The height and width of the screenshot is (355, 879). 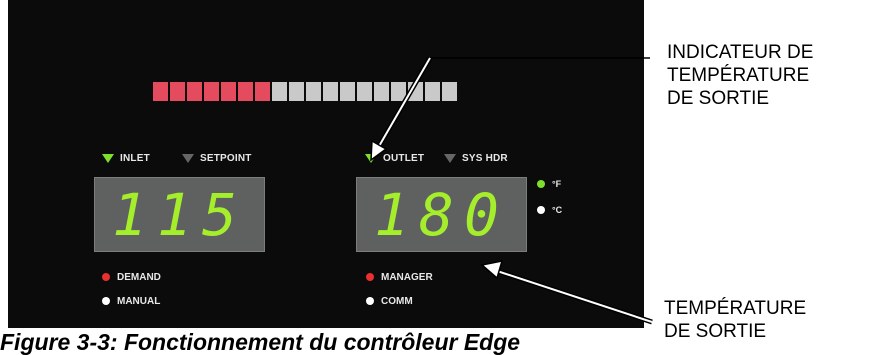 I want to click on outlet-temperature-callout: TEMPÉRATURE DE SORTIE, so click(x=735, y=320).